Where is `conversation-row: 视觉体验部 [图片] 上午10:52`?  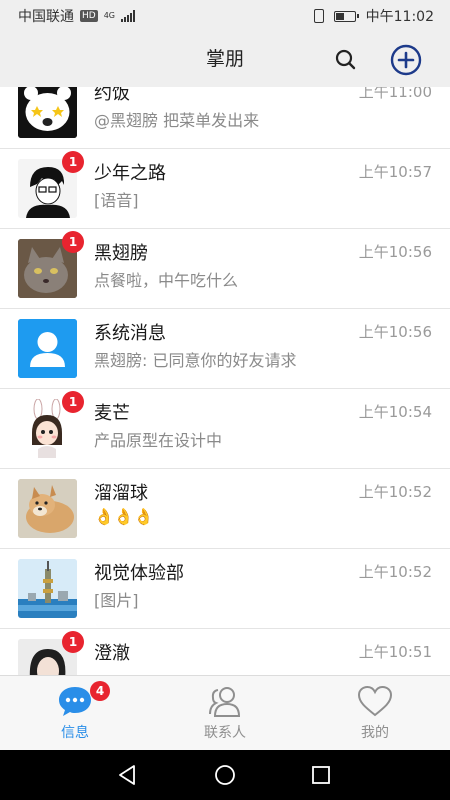 conversation-row: 视觉体验部 [图片] 上午10:52 is located at coordinates (225, 589).